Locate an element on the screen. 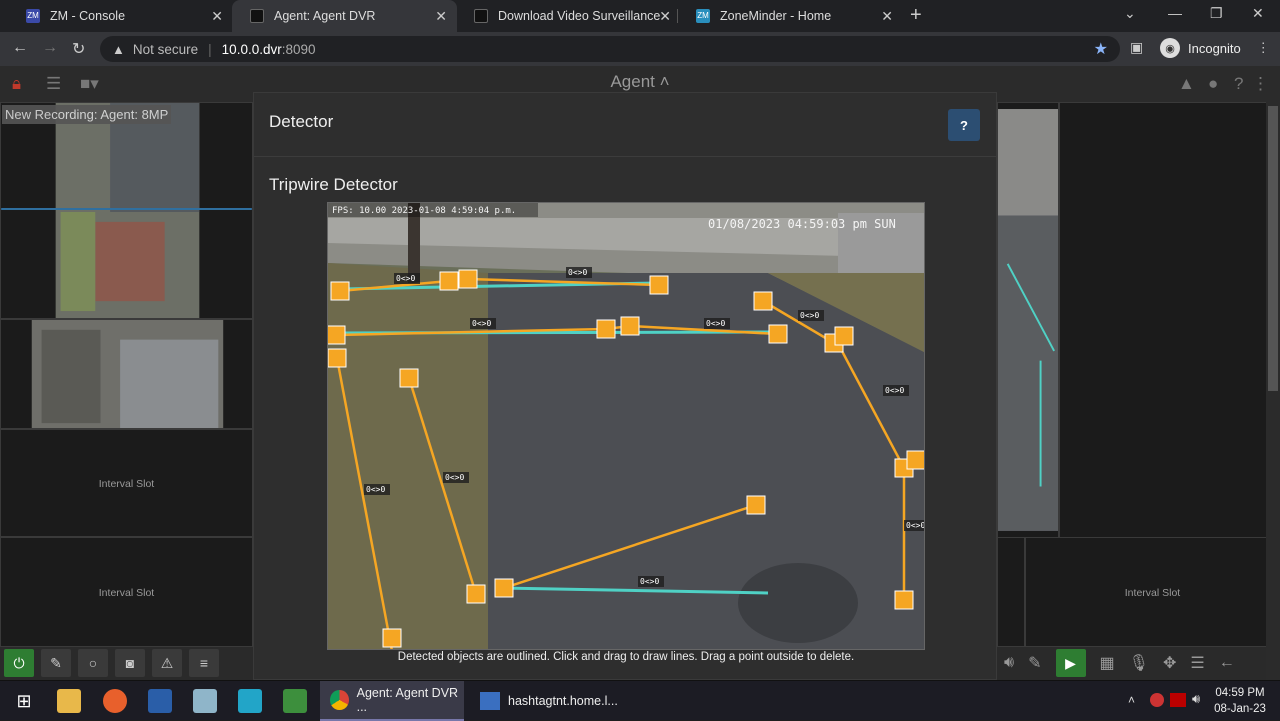 This screenshot has width=1280, height=721. interval-slot-1: Interval Slot is located at coordinates (126, 483).